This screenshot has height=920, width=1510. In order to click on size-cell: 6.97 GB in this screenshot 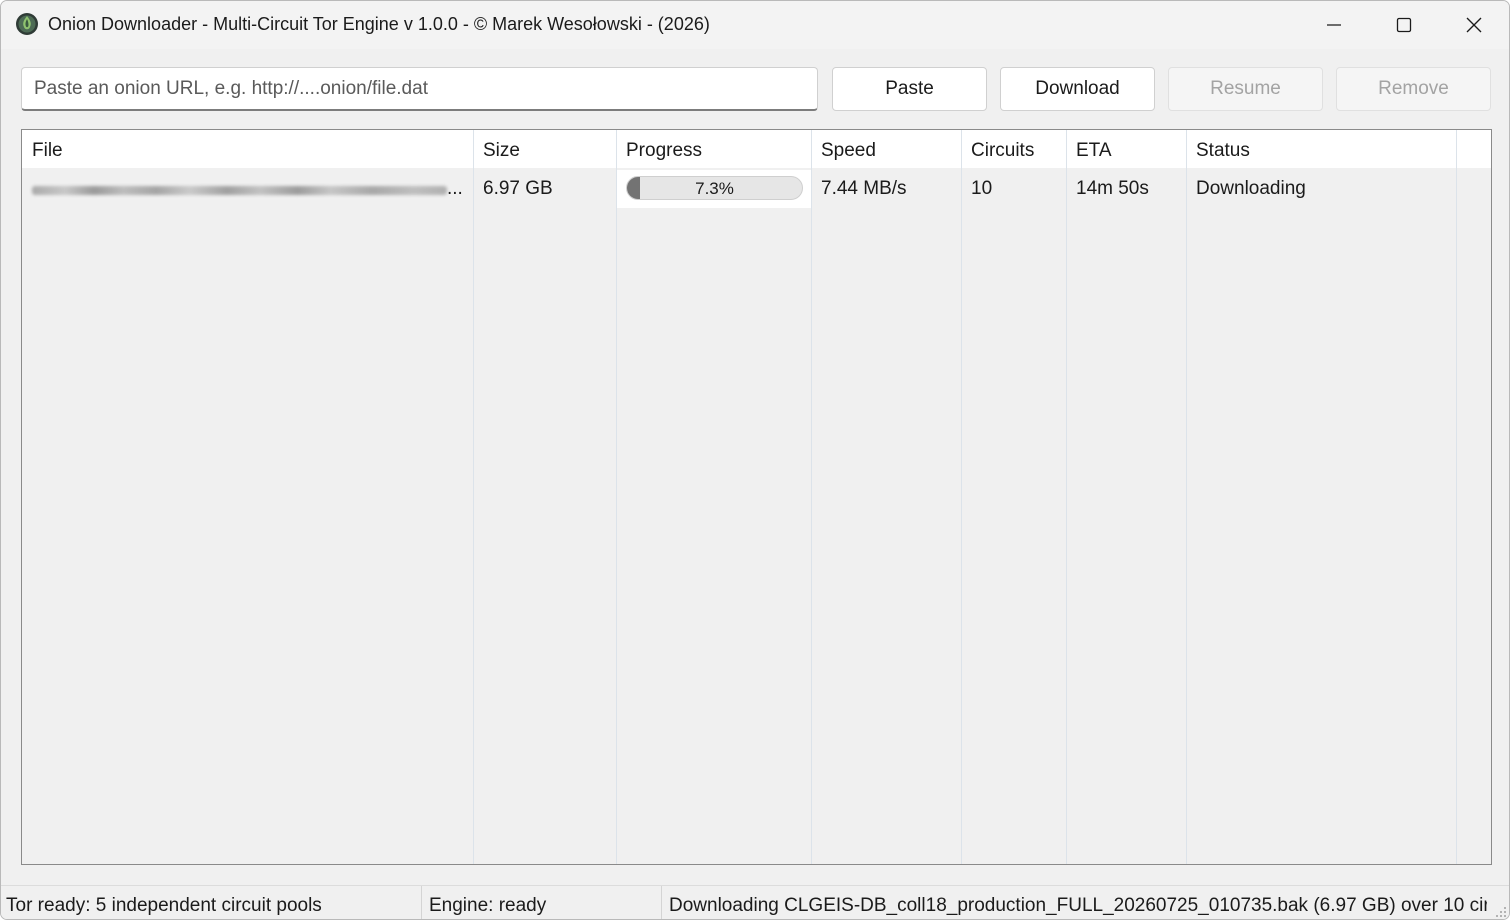, I will do `click(518, 188)`.